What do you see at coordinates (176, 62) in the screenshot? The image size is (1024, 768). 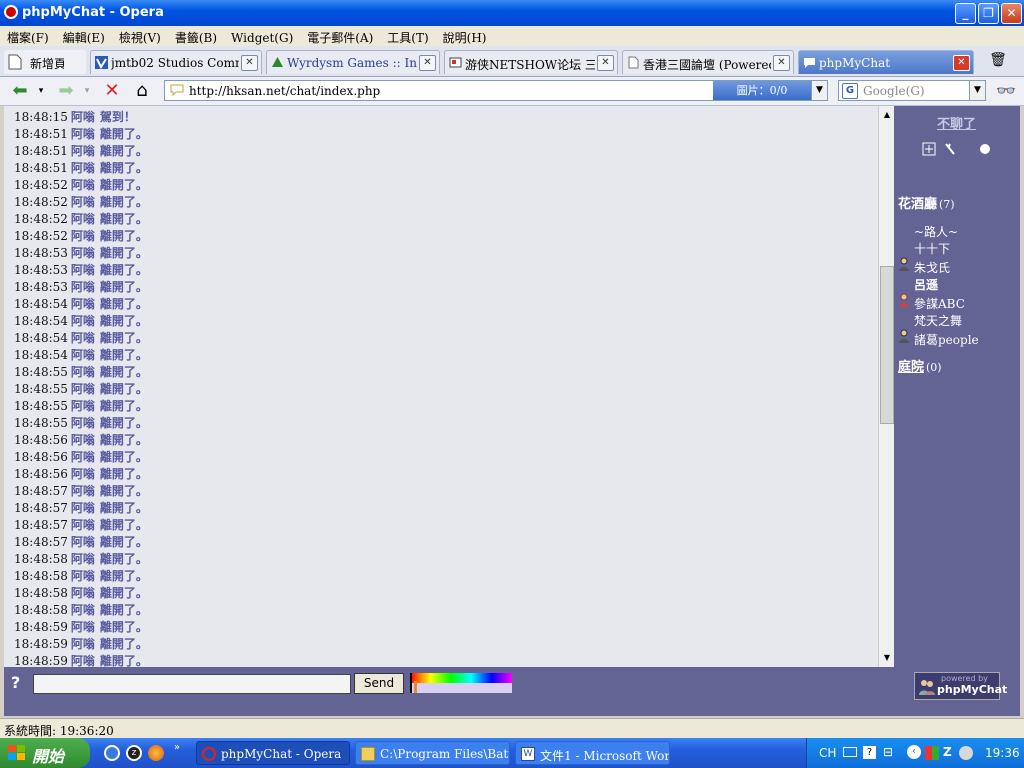 I see `tab-jmtb02: jmtb02 Studios Communit... ✕` at bounding box center [176, 62].